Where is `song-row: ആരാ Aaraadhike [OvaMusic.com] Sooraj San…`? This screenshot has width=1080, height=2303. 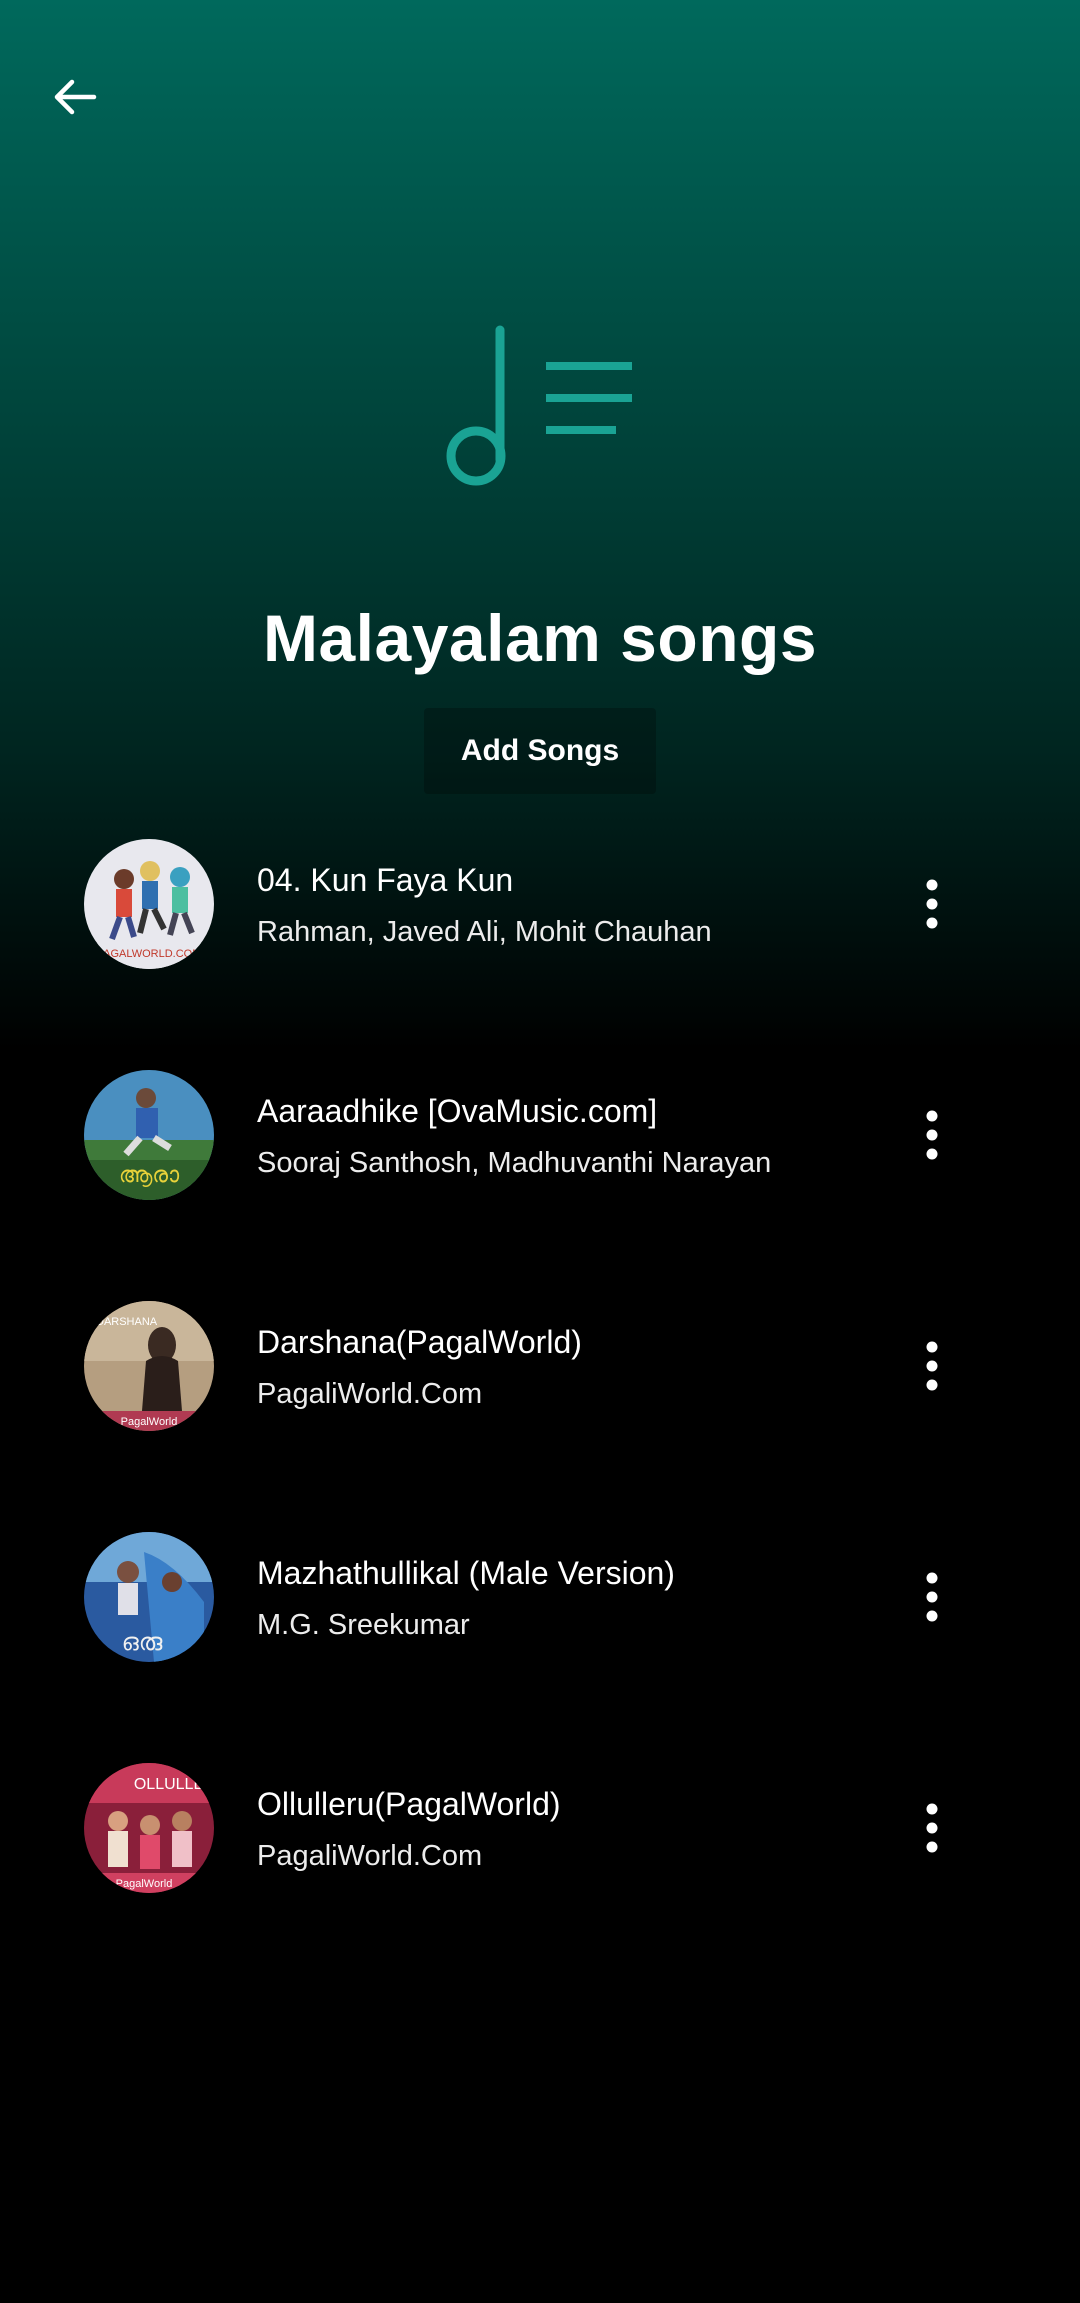 song-row: ആരാ Aaraadhike [OvaMusic.com] Sooraj San… is located at coordinates (540, 1178).